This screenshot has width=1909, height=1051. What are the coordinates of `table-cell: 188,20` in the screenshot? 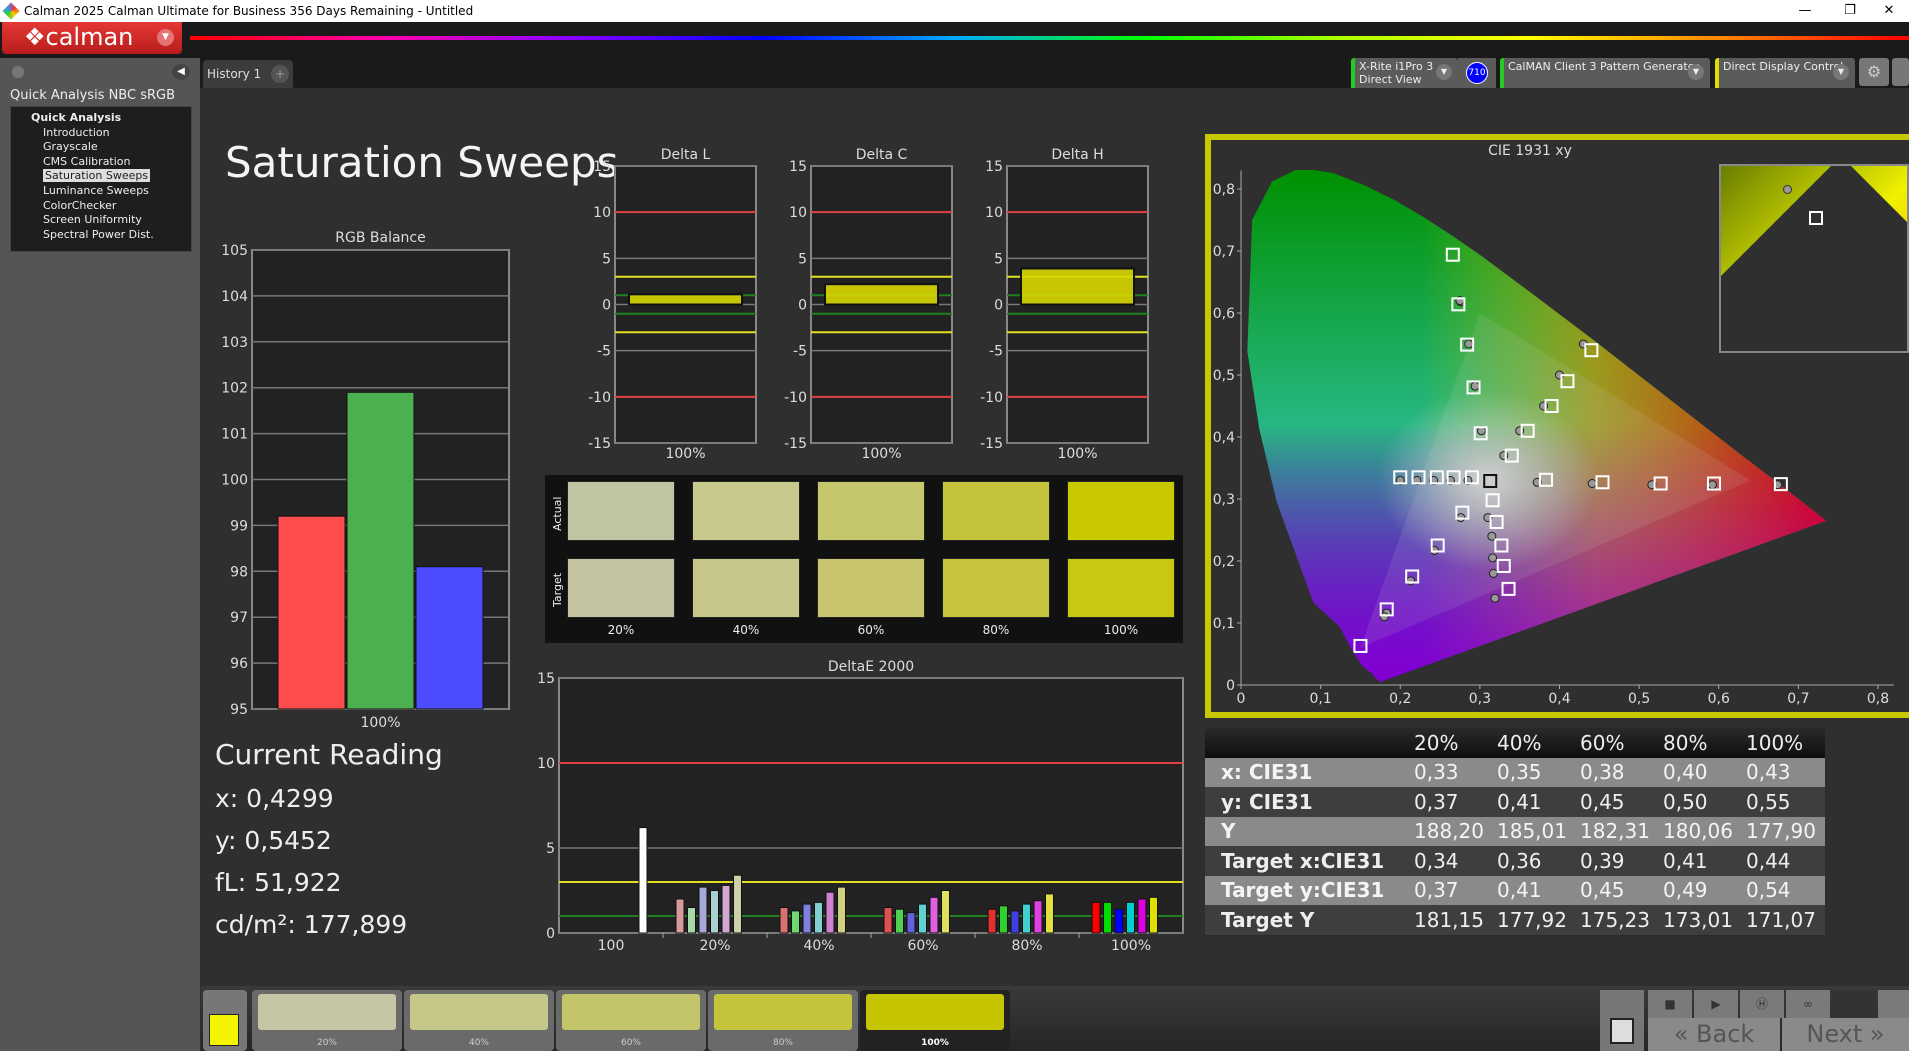 It's located at (1451, 831).